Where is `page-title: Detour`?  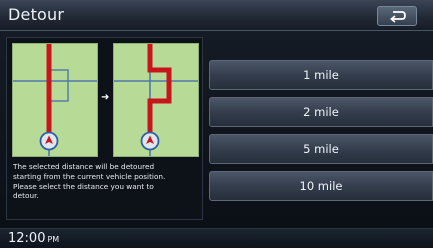 page-title: Detour is located at coordinates (36, 14).